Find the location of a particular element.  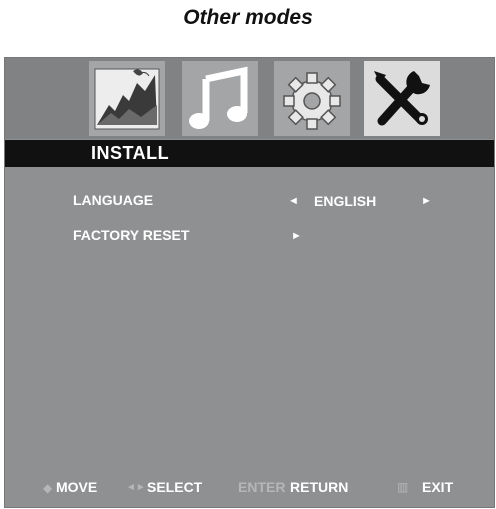

footer-exit: EXIT is located at coordinates (438, 487).